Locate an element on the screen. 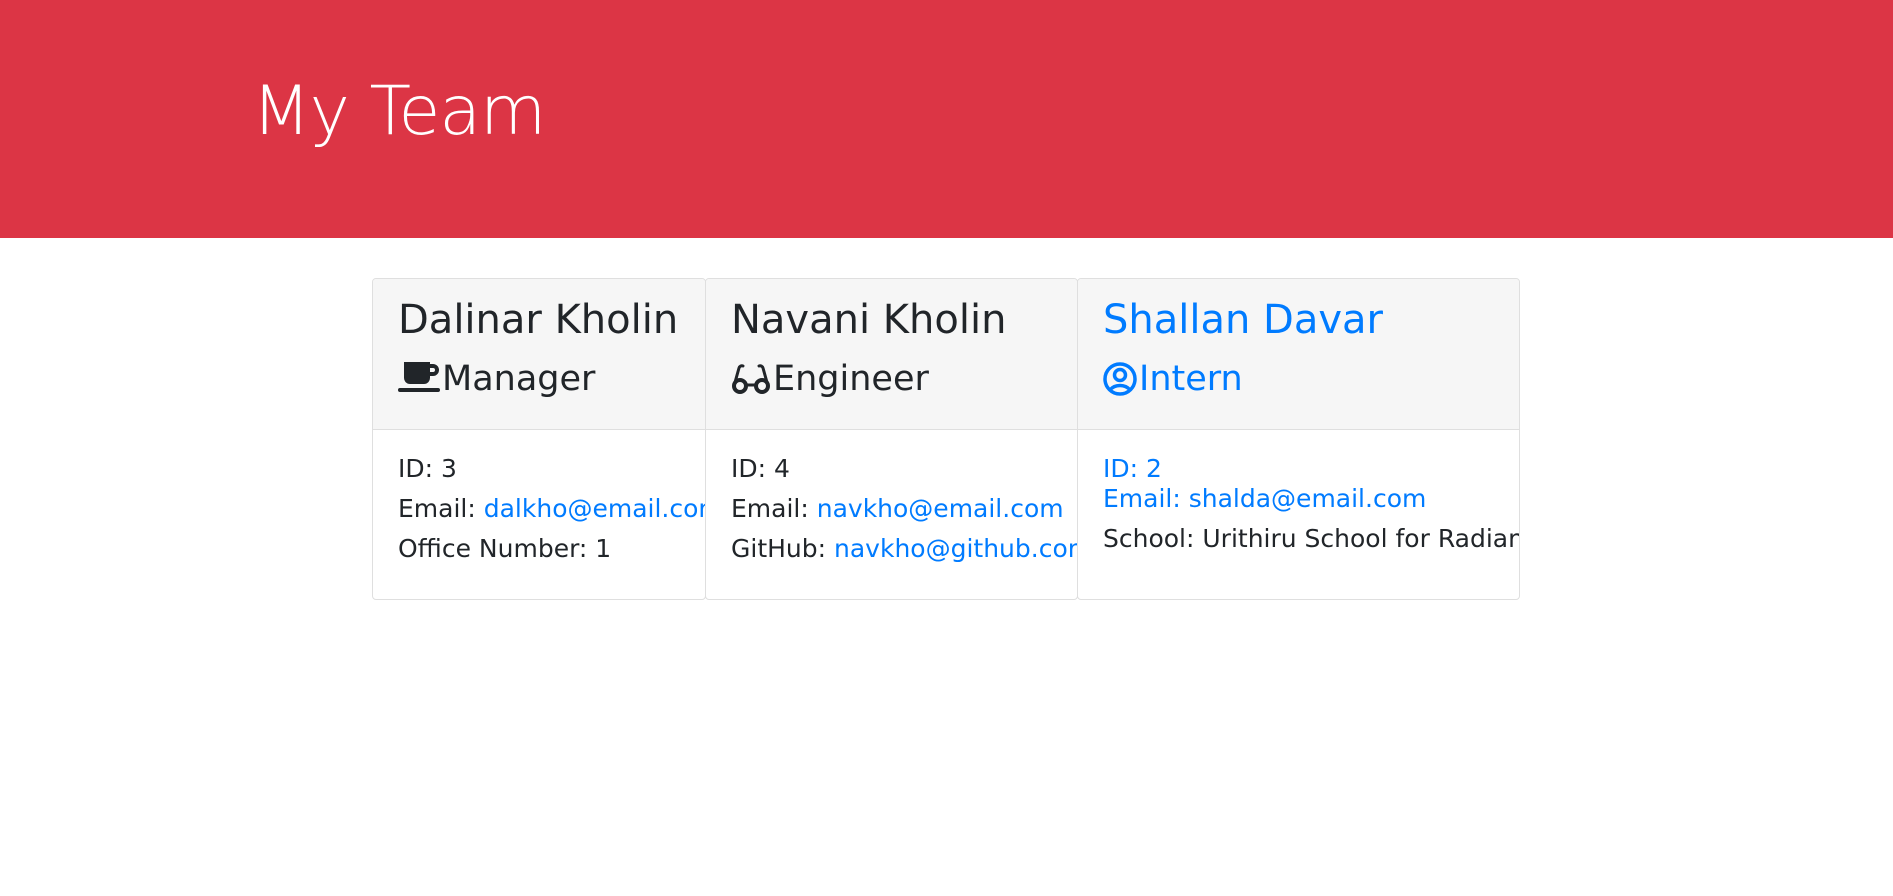 This screenshot has height=896, width=1893. employee-name: Navani Kholin is located at coordinates (869, 320).